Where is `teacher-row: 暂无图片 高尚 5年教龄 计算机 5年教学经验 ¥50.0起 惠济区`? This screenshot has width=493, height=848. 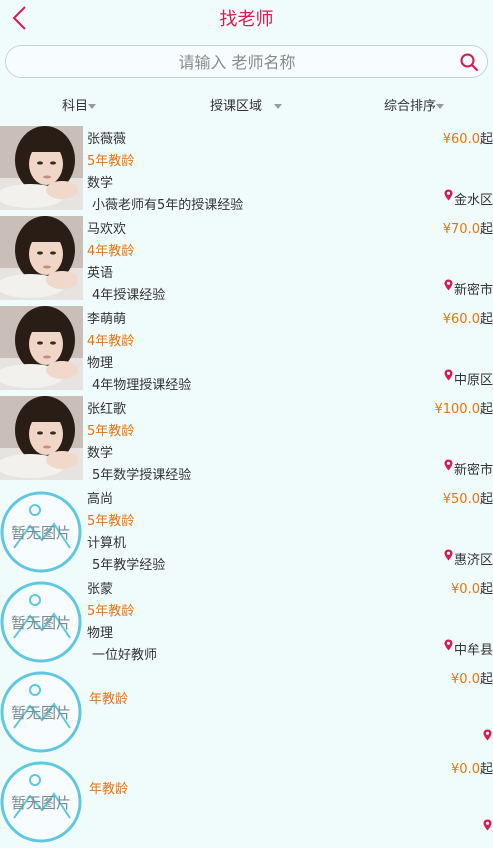
teacher-row: 暂无图片 高尚 5年教龄 计算机 5年教学经验 ¥50.0起 惠济区 is located at coordinates (246, 531).